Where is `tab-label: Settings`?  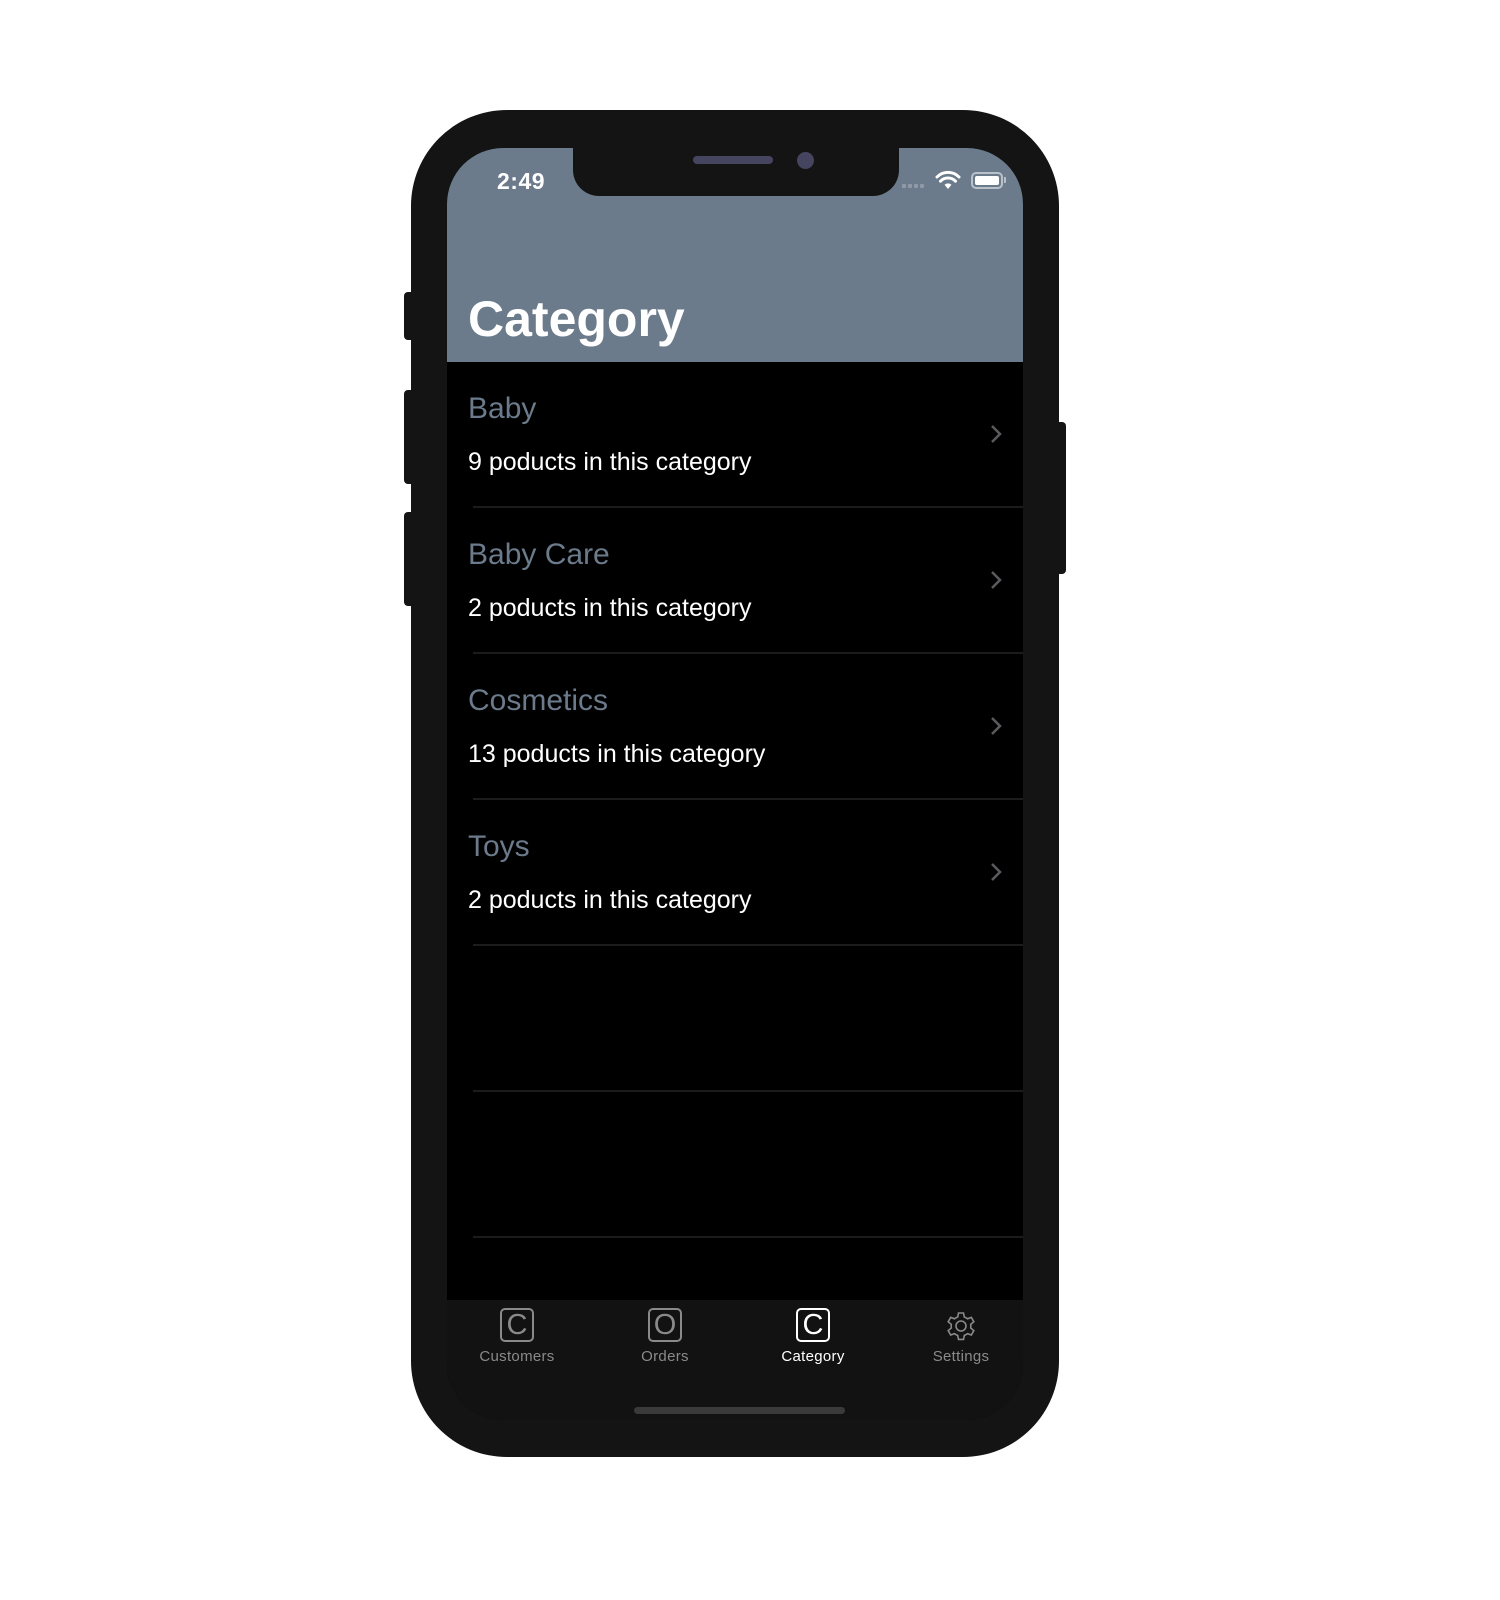
tab-label: Settings is located at coordinates (961, 1356).